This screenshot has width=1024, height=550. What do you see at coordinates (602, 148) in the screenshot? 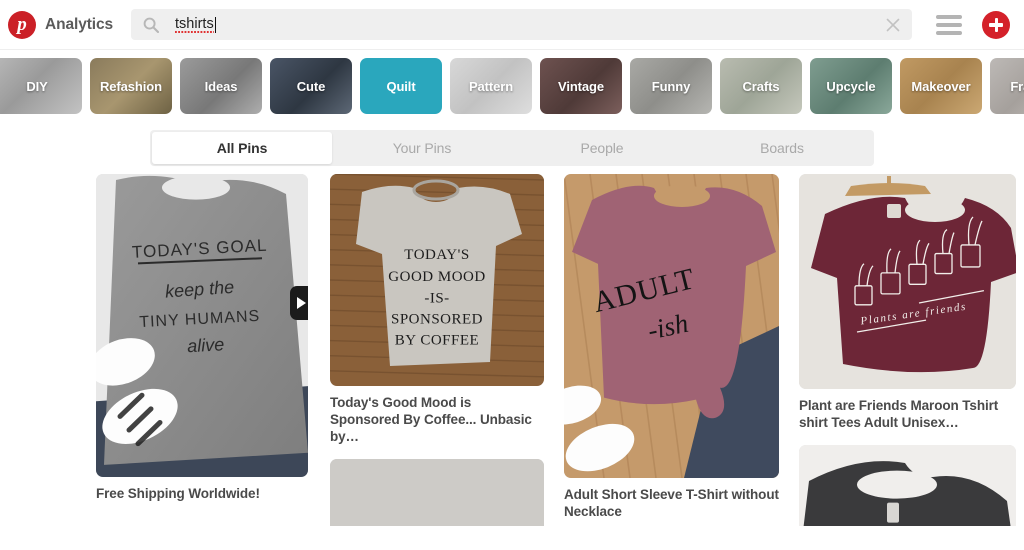
I see `tab-people: People` at bounding box center [602, 148].